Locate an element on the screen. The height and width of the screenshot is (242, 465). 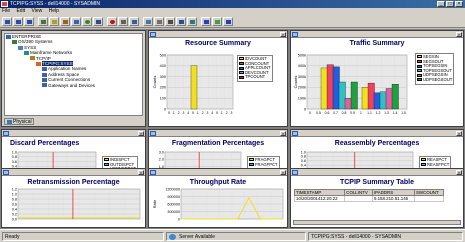
y-tick-label: 1.2 is located at coordinates (14, 189).